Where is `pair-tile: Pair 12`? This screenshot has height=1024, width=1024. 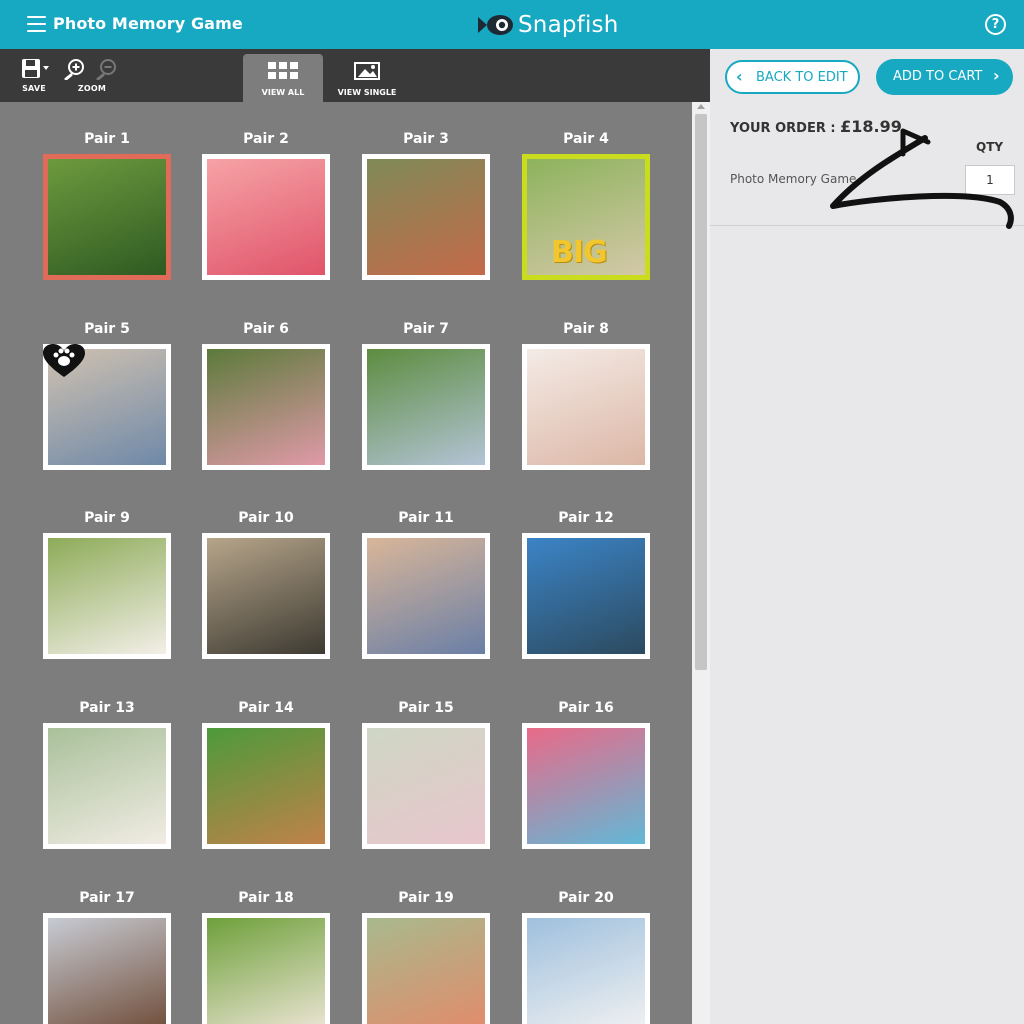 pair-tile: Pair 12 is located at coordinates (586, 584).